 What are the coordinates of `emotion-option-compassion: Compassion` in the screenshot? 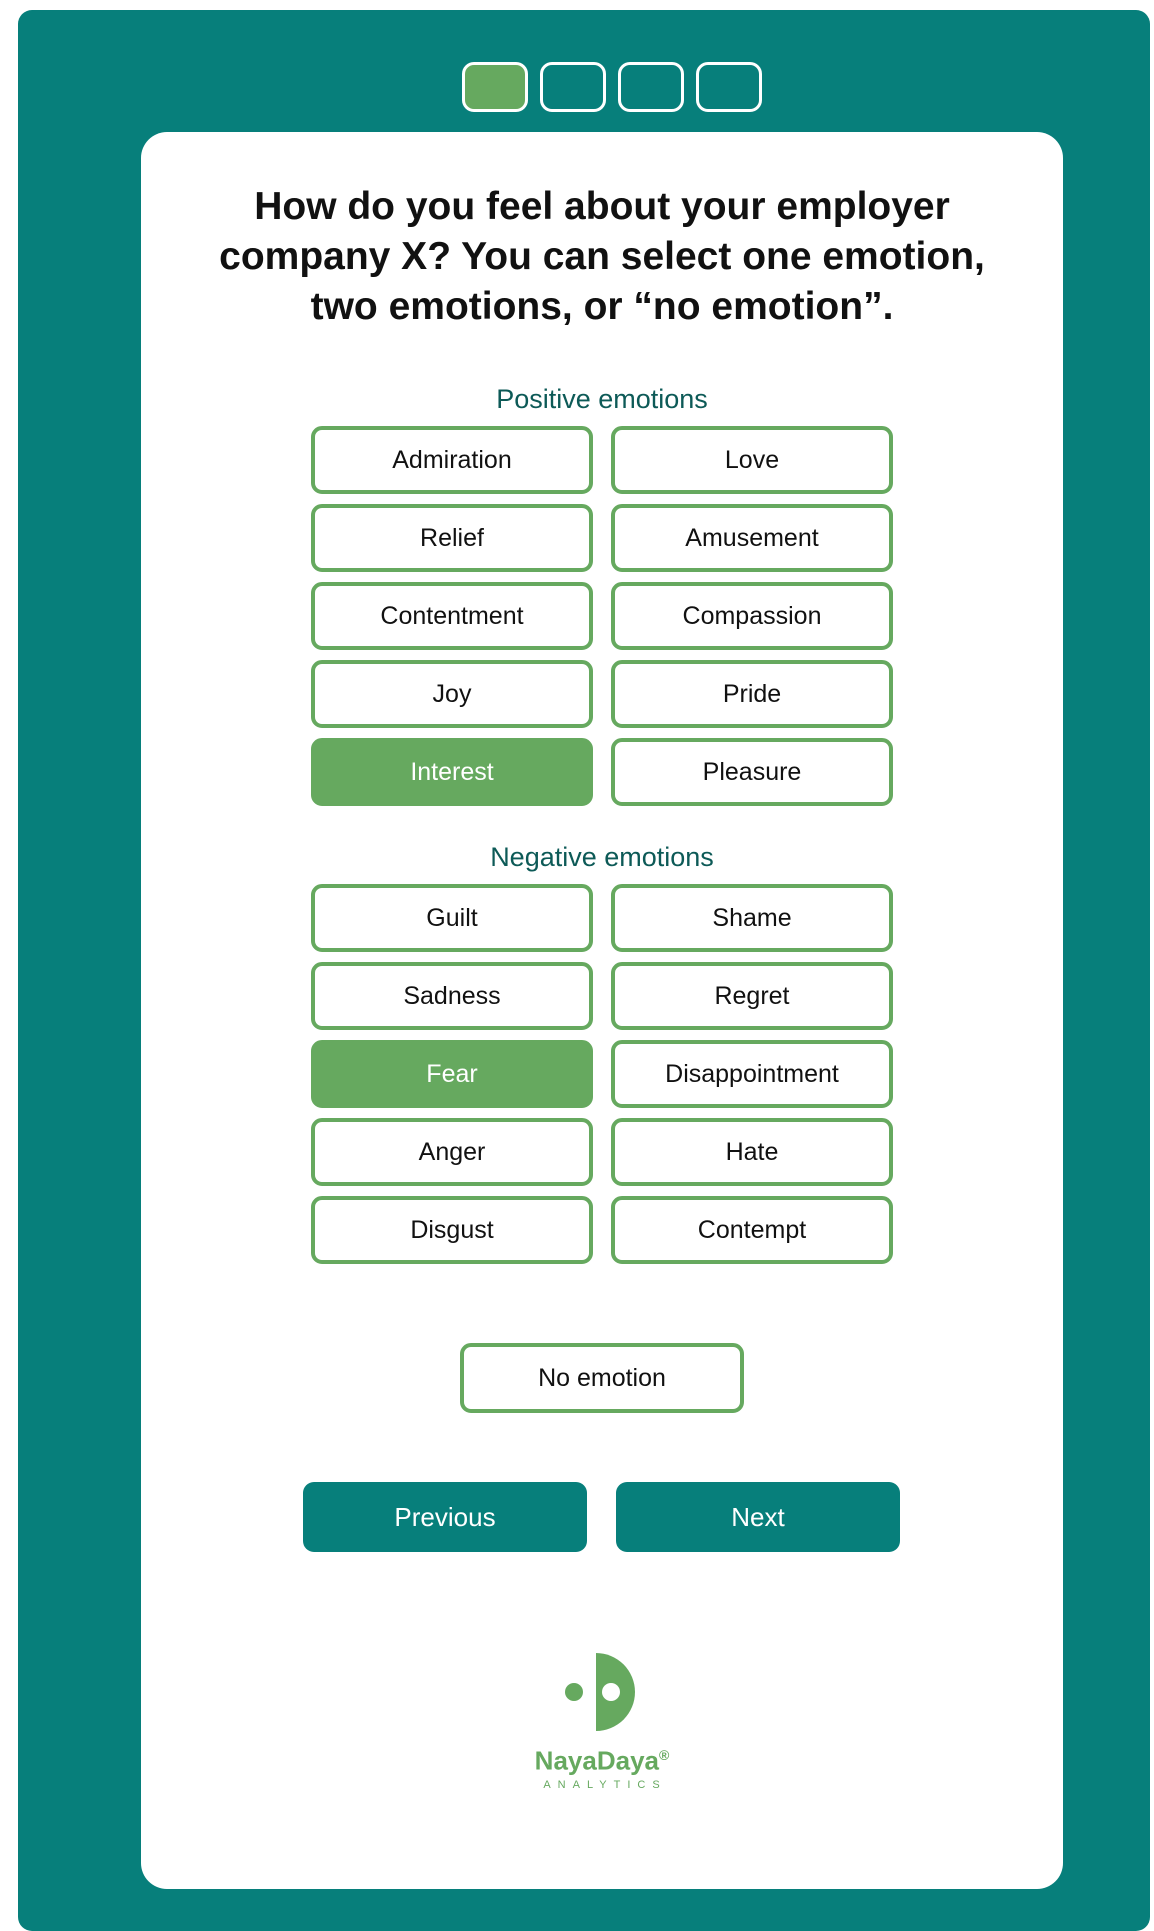 It's located at (752, 616).